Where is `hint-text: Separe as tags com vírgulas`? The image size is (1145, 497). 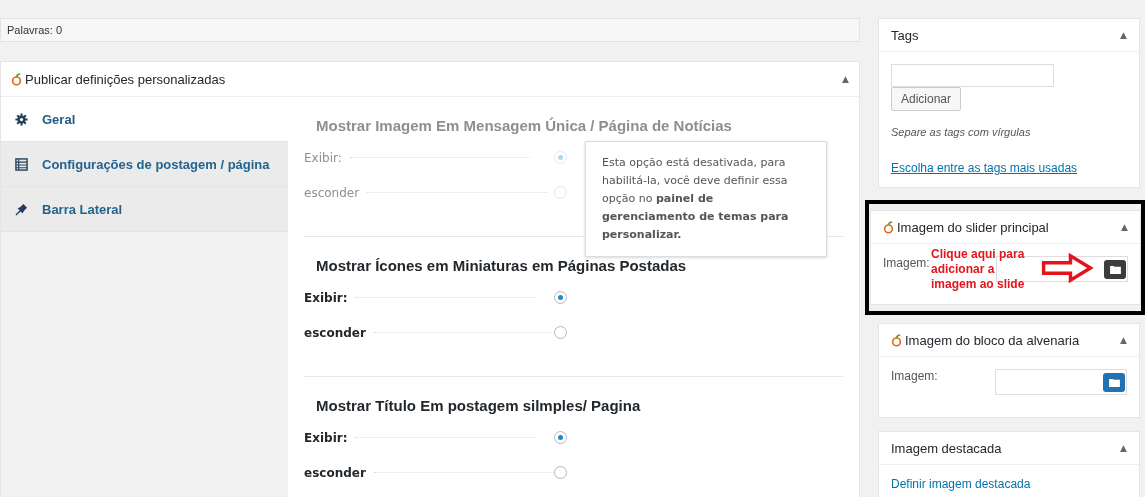
hint-text: Separe as tags com vírgulas is located at coordinates (961, 132).